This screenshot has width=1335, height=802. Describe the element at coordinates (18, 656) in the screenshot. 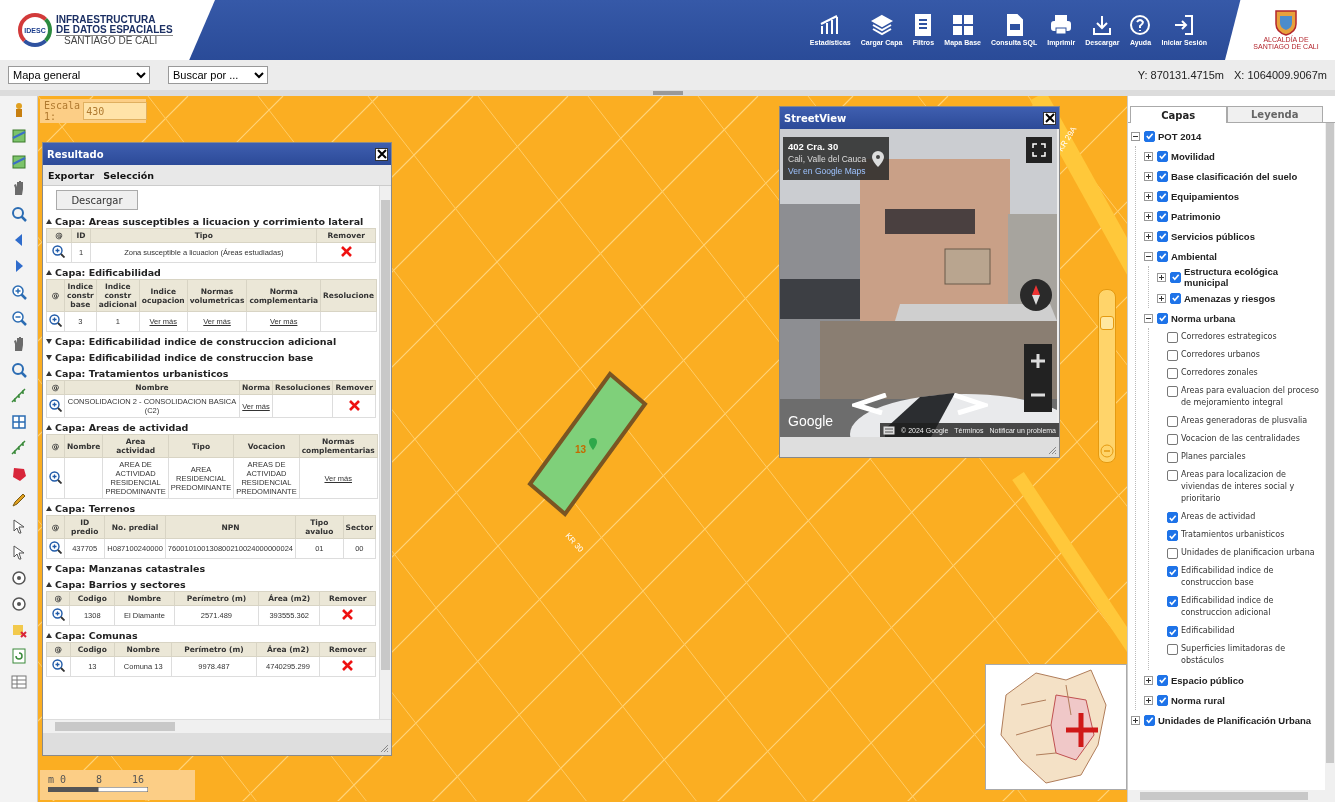

I see `refresh-icon` at that location.